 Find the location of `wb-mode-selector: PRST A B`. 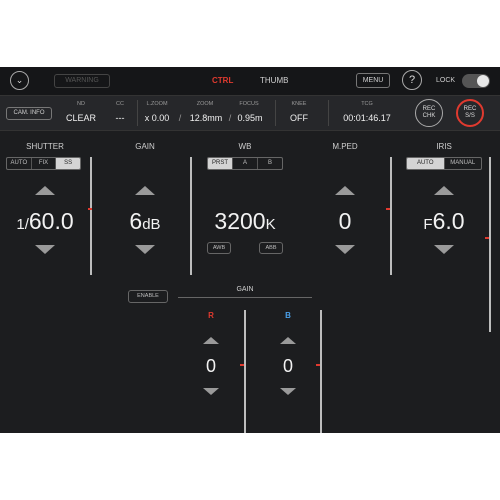

wb-mode-selector: PRST A B is located at coordinates (245, 163).